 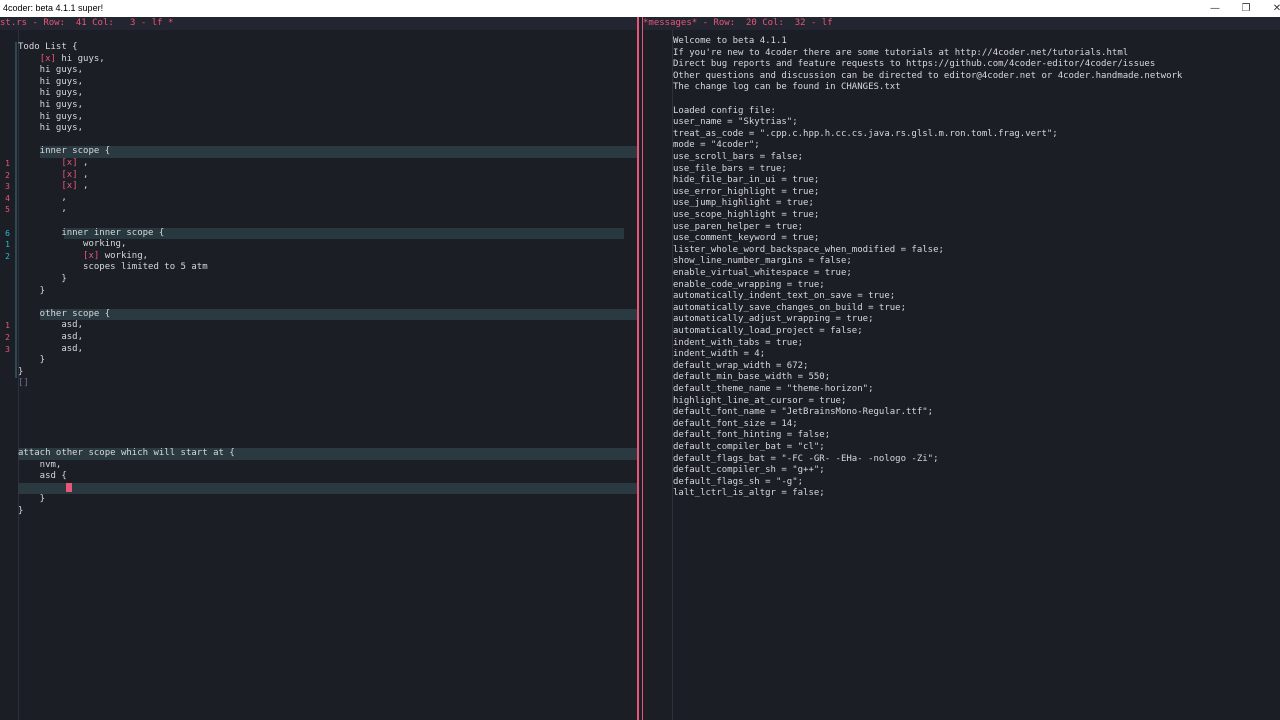 What do you see at coordinates (961, 228) in the screenshot?
I see `message-line: use_paren_helper = true;` at bounding box center [961, 228].